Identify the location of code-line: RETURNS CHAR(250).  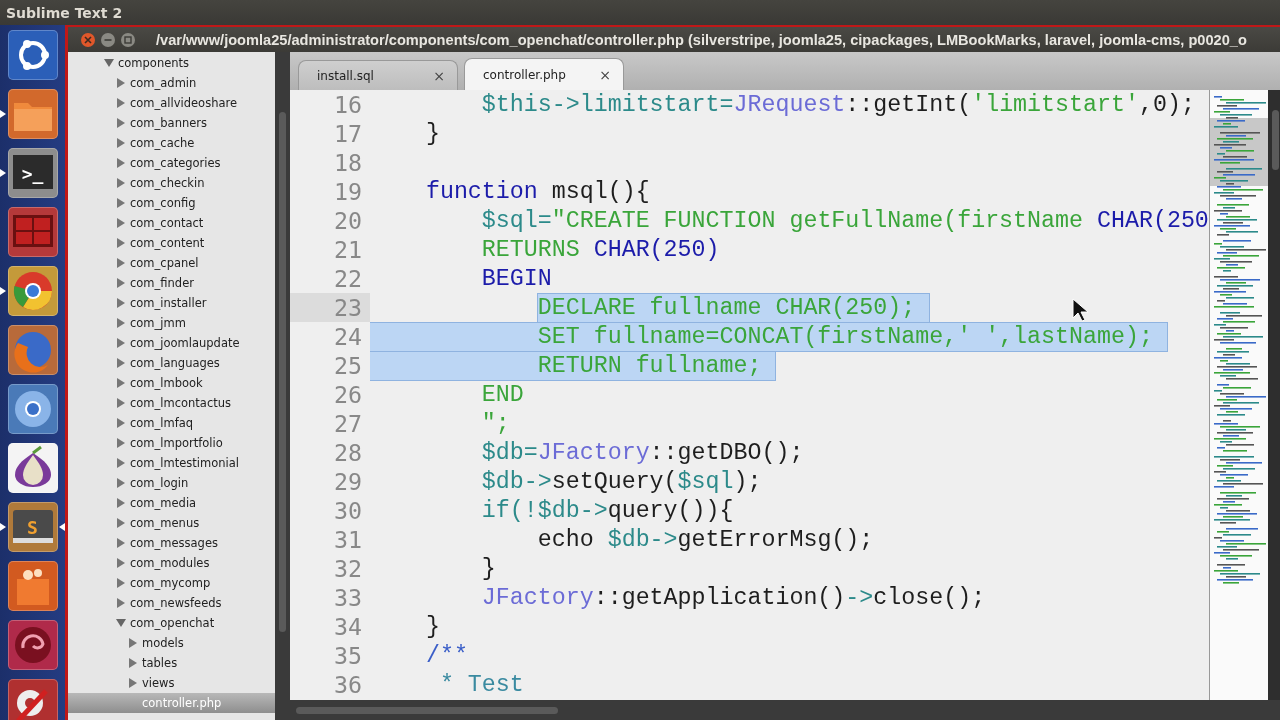
(600, 249).